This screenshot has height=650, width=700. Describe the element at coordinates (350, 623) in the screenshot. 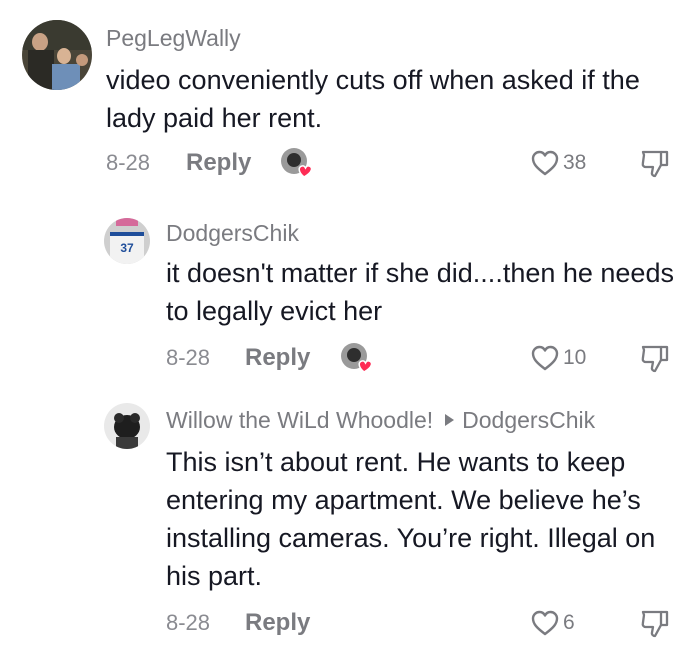

I see `comment-actions: 8-28 Reply 6` at that location.